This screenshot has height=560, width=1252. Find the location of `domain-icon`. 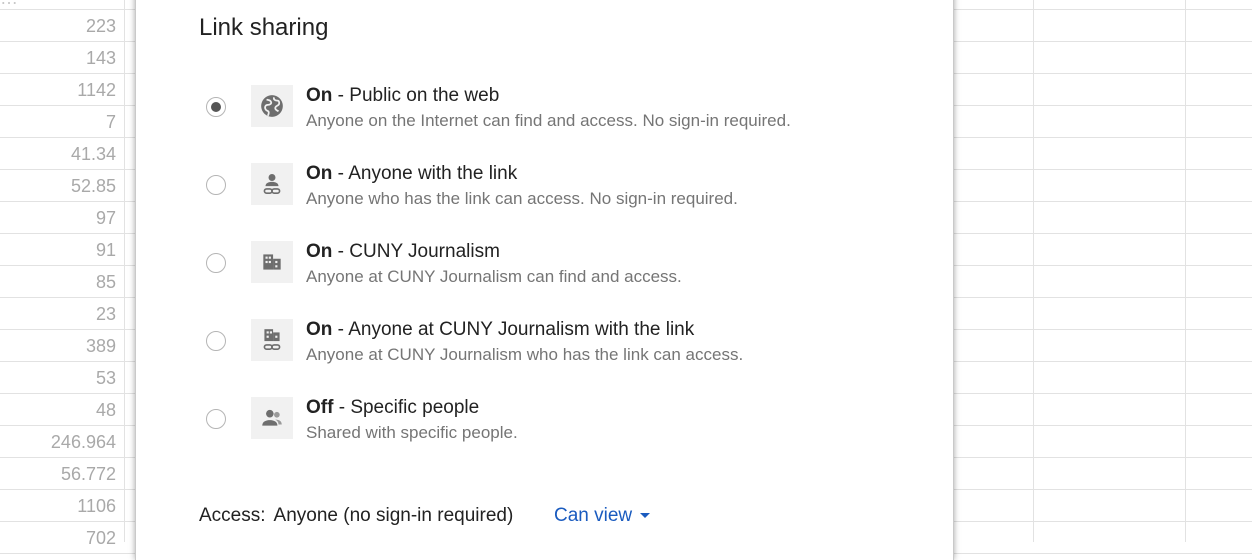

domain-icon is located at coordinates (272, 262).